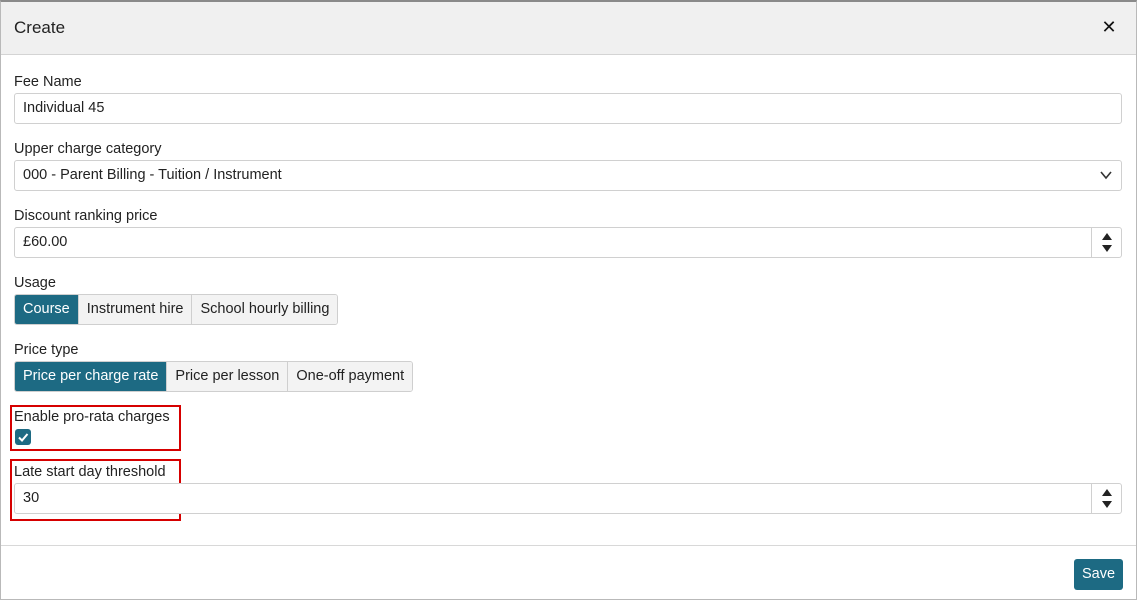 This screenshot has height=600, width=1137. What do you see at coordinates (90, 472) in the screenshot?
I see `late-start-day-threshold-label: Late start day threshold` at bounding box center [90, 472].